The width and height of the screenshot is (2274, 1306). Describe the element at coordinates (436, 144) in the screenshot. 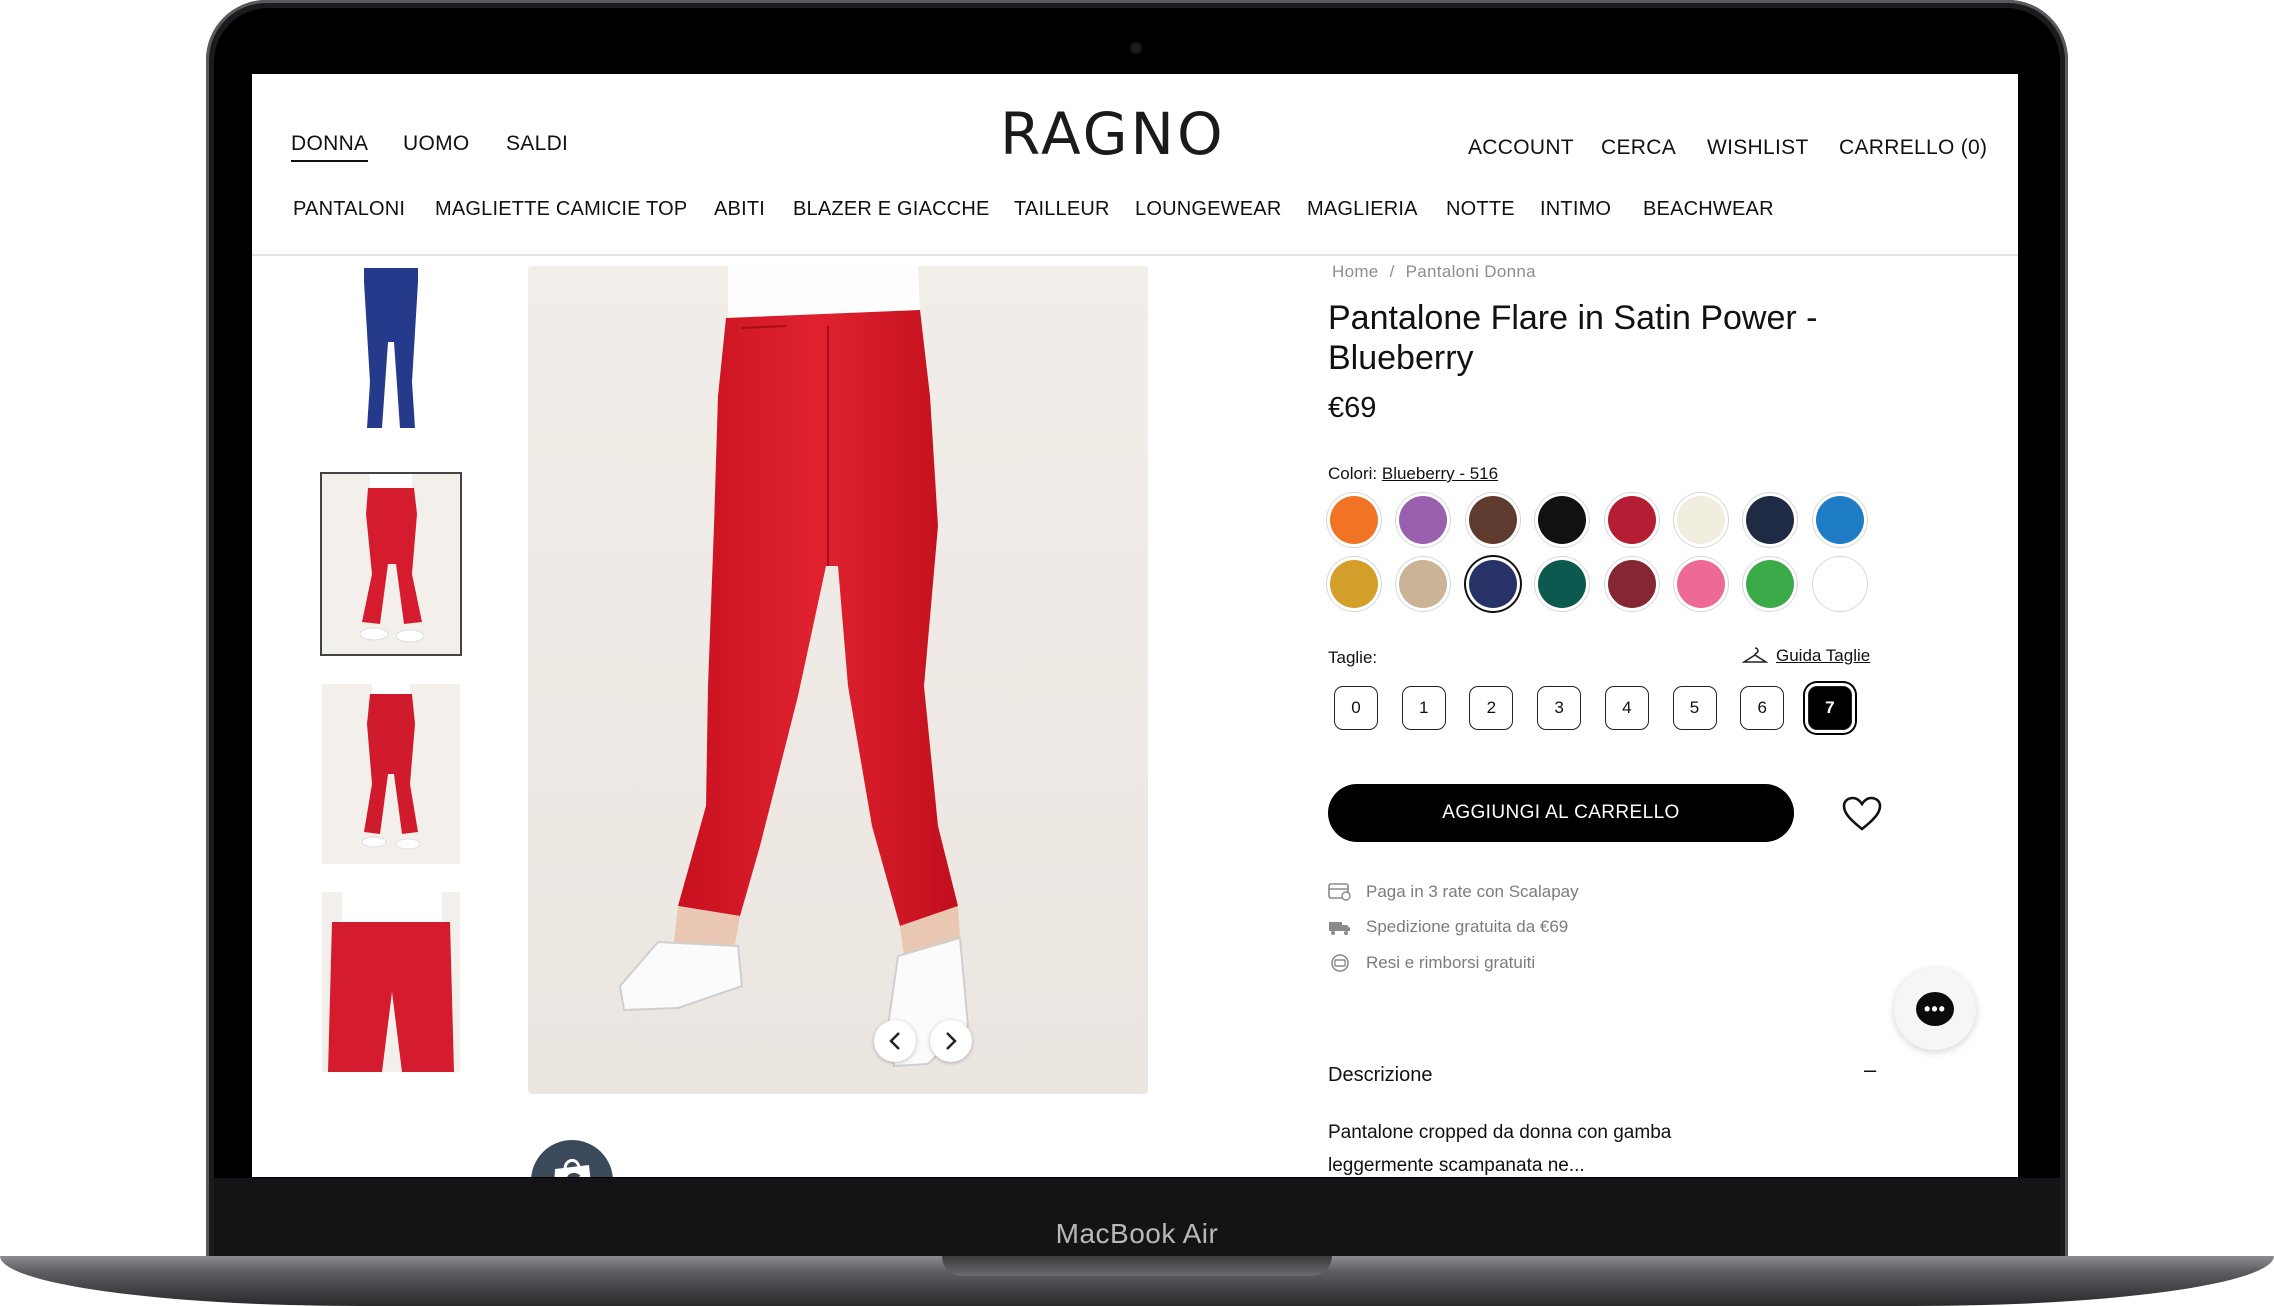

I see `nav-uomo: UOMO` at that location.